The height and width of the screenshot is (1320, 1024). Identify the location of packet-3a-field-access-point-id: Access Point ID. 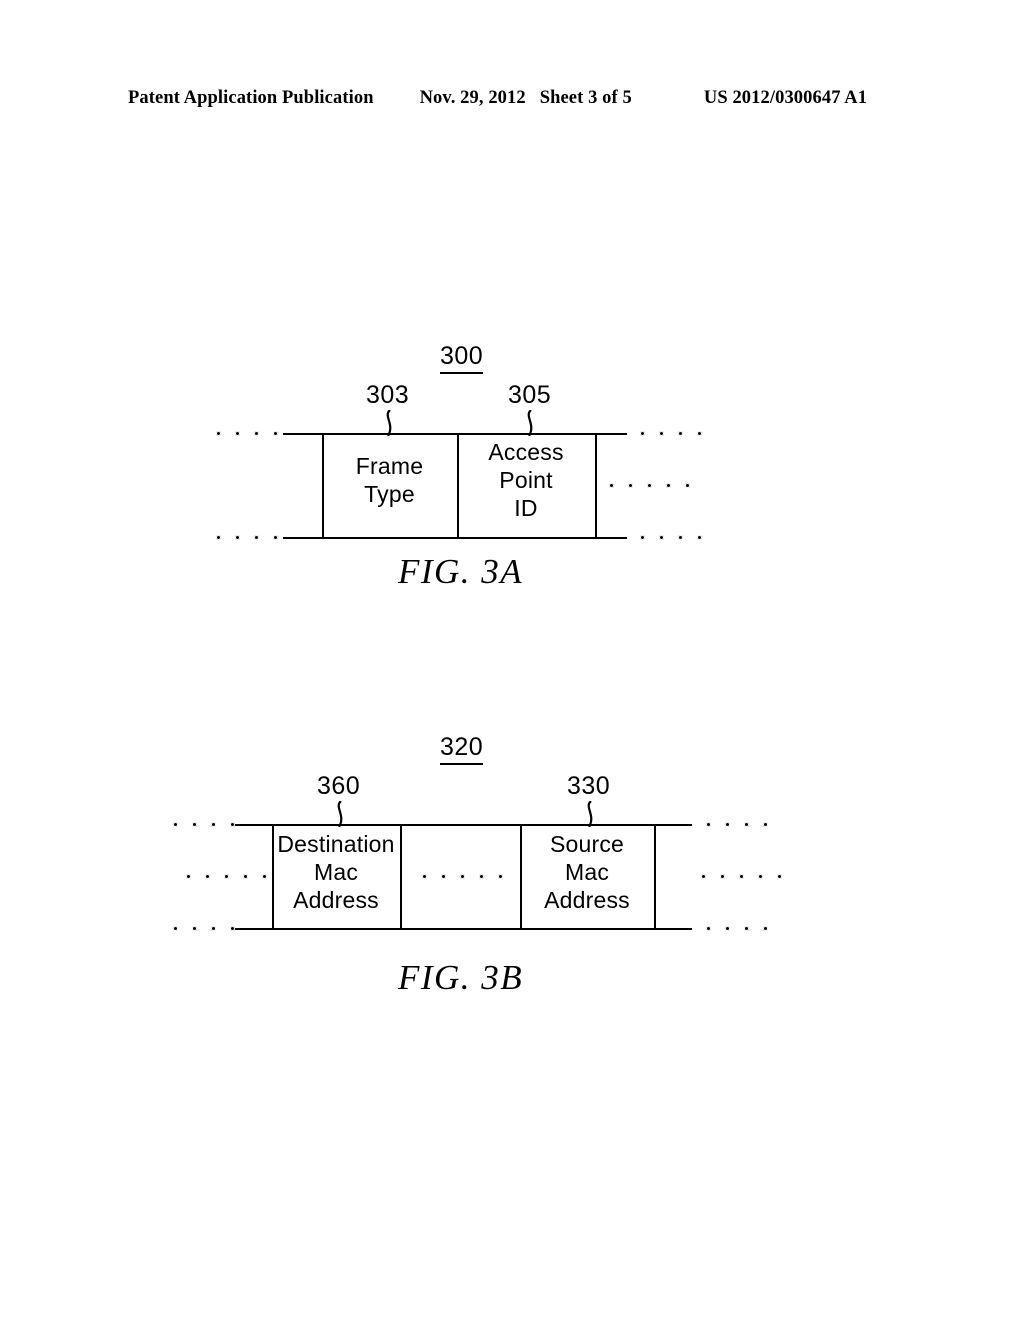
(526, 480).